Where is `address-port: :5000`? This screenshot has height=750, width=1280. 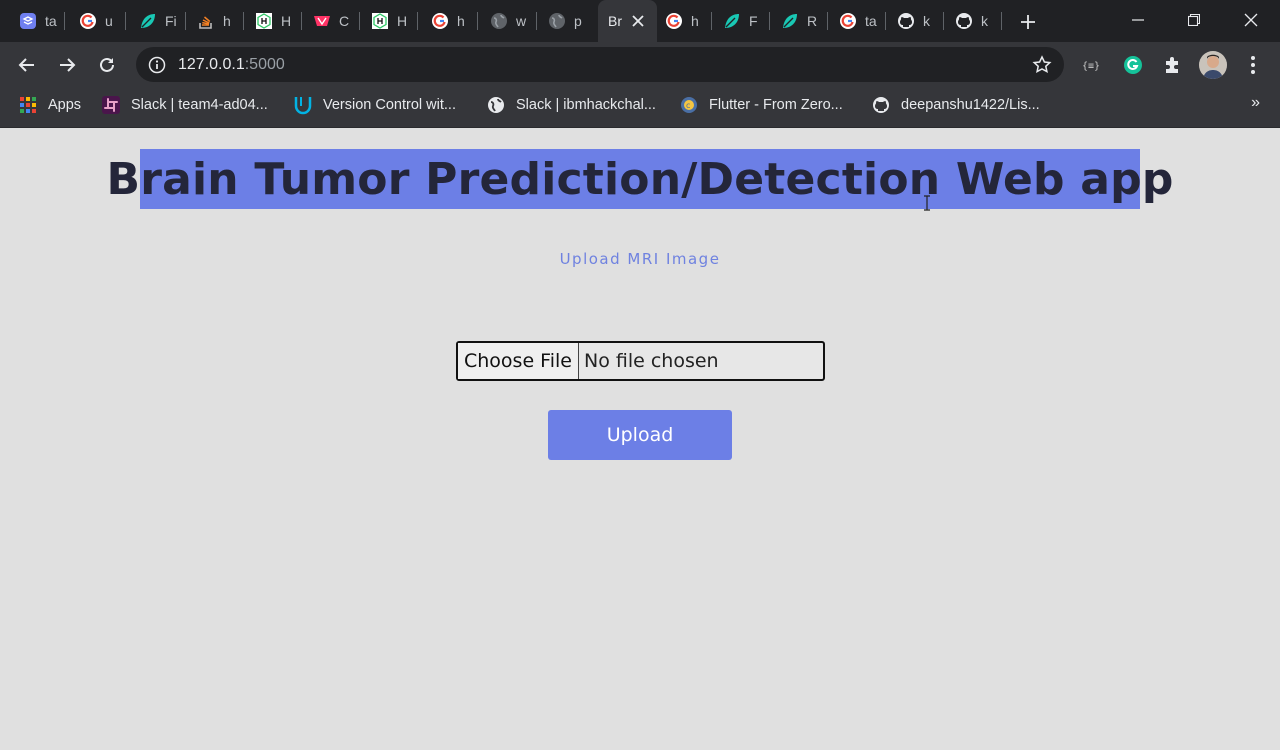
address-port: :5000 is located at coordinates (264, 64).